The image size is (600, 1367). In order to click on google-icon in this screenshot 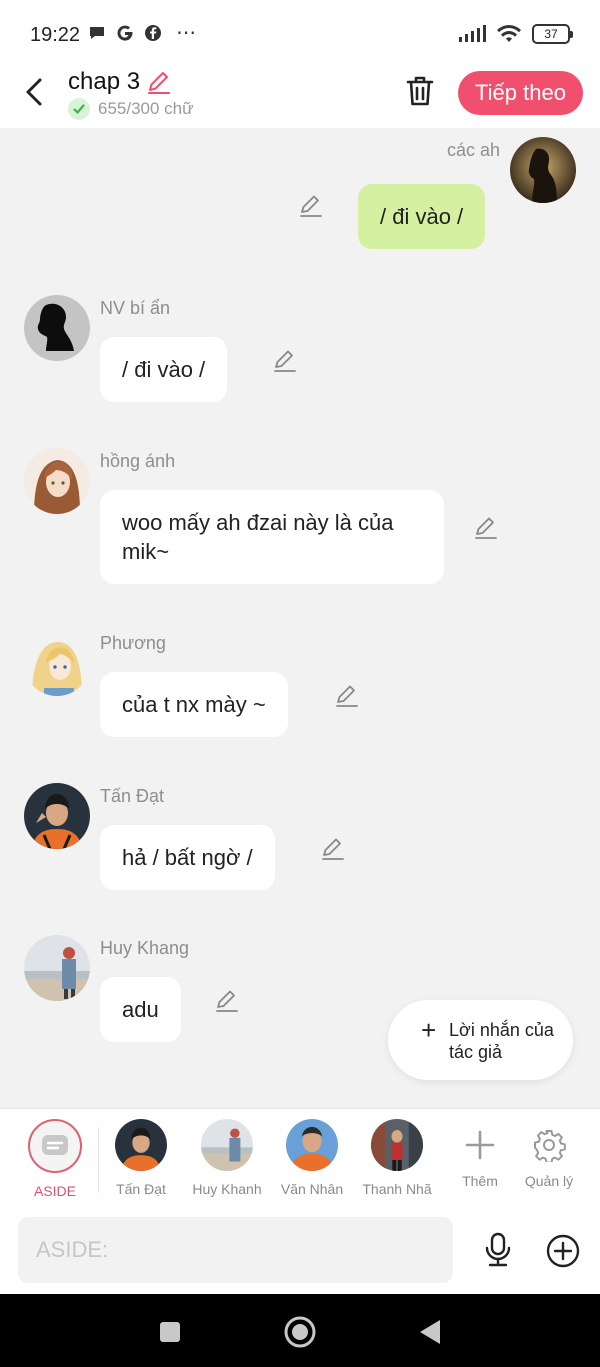, I will do `click(125, 33)`.